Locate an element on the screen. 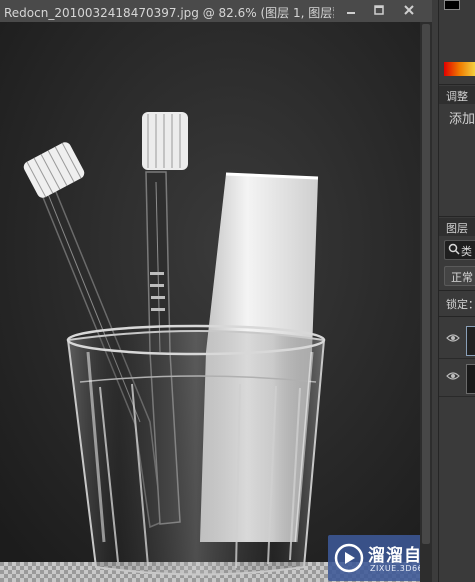 The image size is (475, 582). search-icon is located at coordinates (454, 249).